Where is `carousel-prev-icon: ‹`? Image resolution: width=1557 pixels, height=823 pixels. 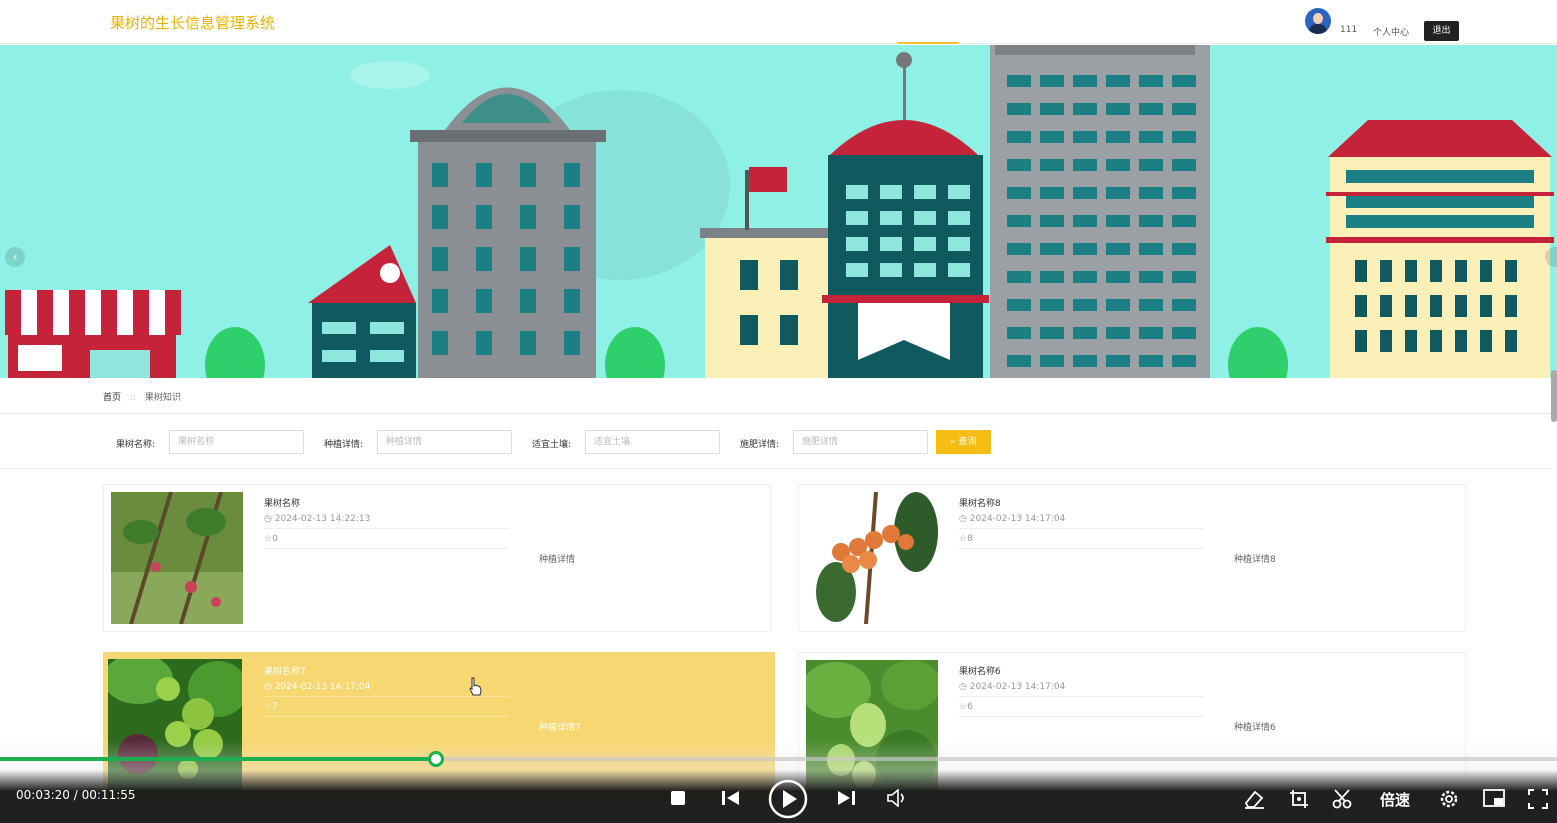 carousel-prev-icon: ‹ is located at coordinates (15, 257).